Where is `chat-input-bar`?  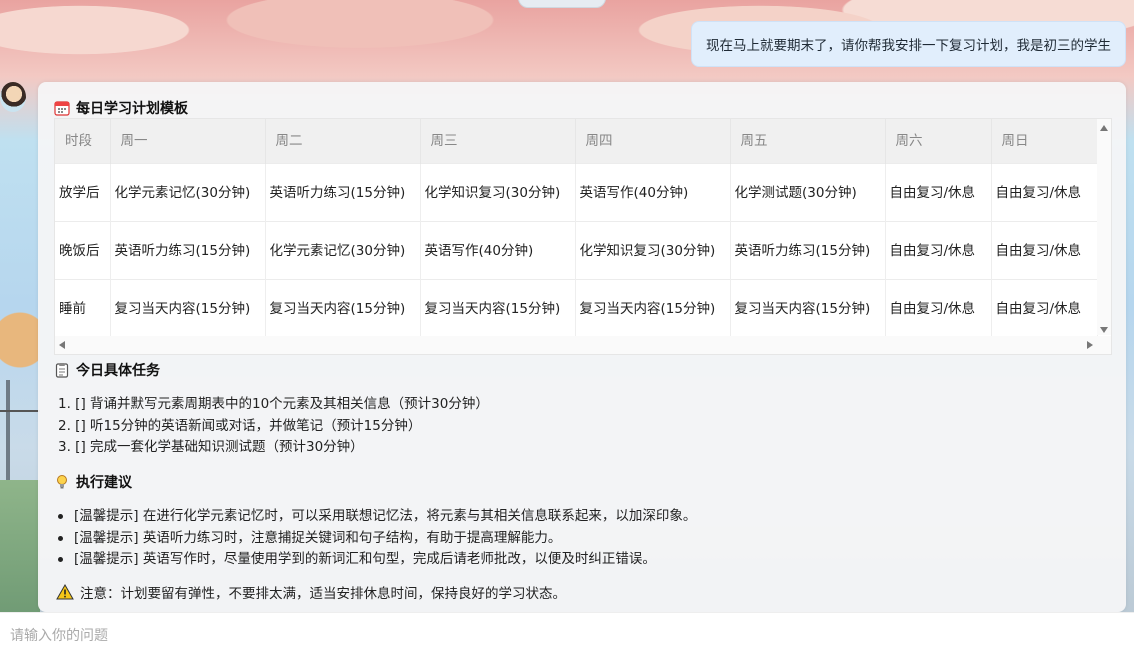
chat-input-bar is located at coordinates (567, 628).